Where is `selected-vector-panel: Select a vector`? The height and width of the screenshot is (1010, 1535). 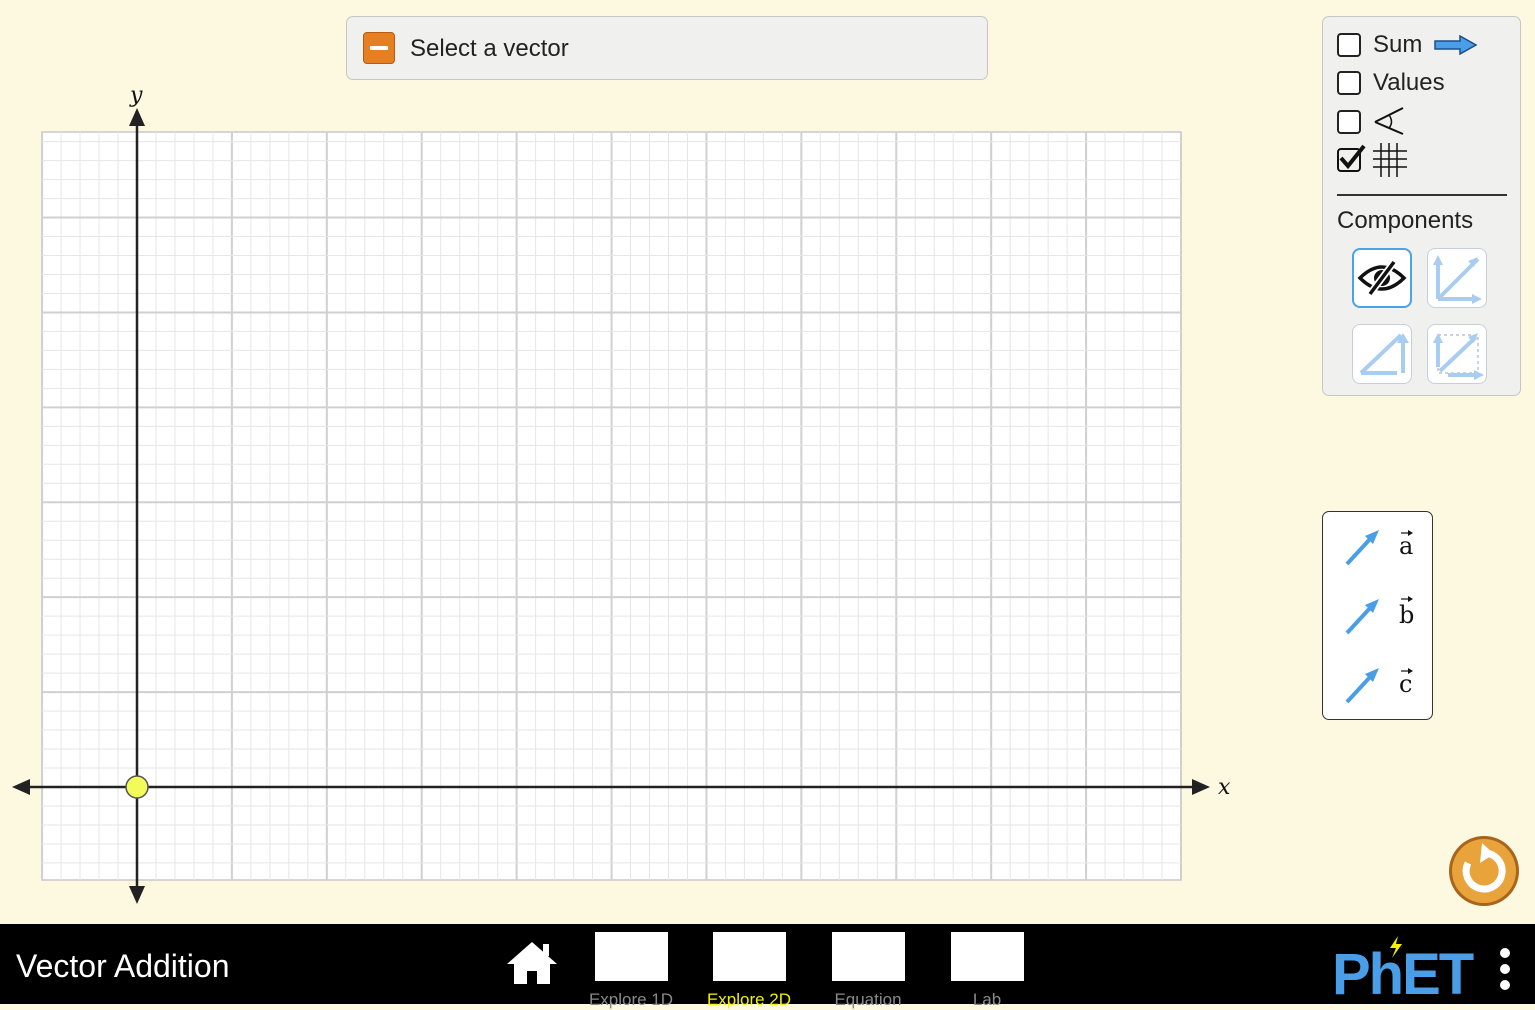 selected-vector-panel: Select a vector is located at coordinates (667, 48).